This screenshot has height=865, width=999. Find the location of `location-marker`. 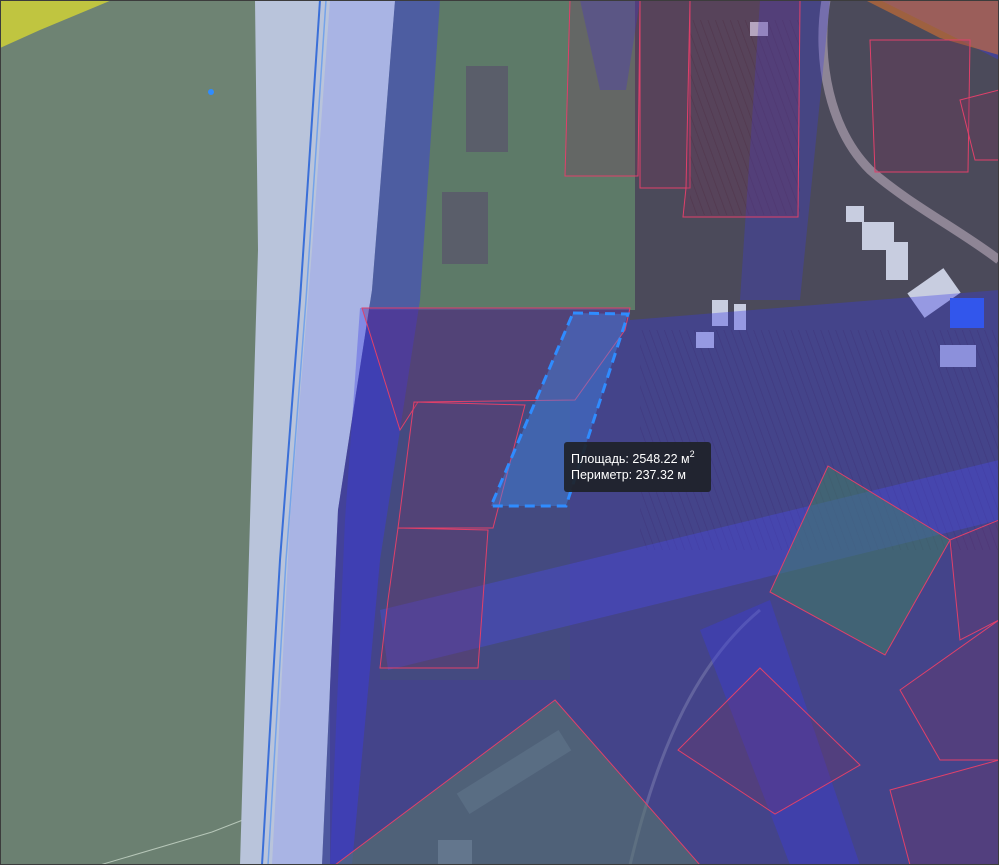

location-marker is located at coordinates (211, 92).